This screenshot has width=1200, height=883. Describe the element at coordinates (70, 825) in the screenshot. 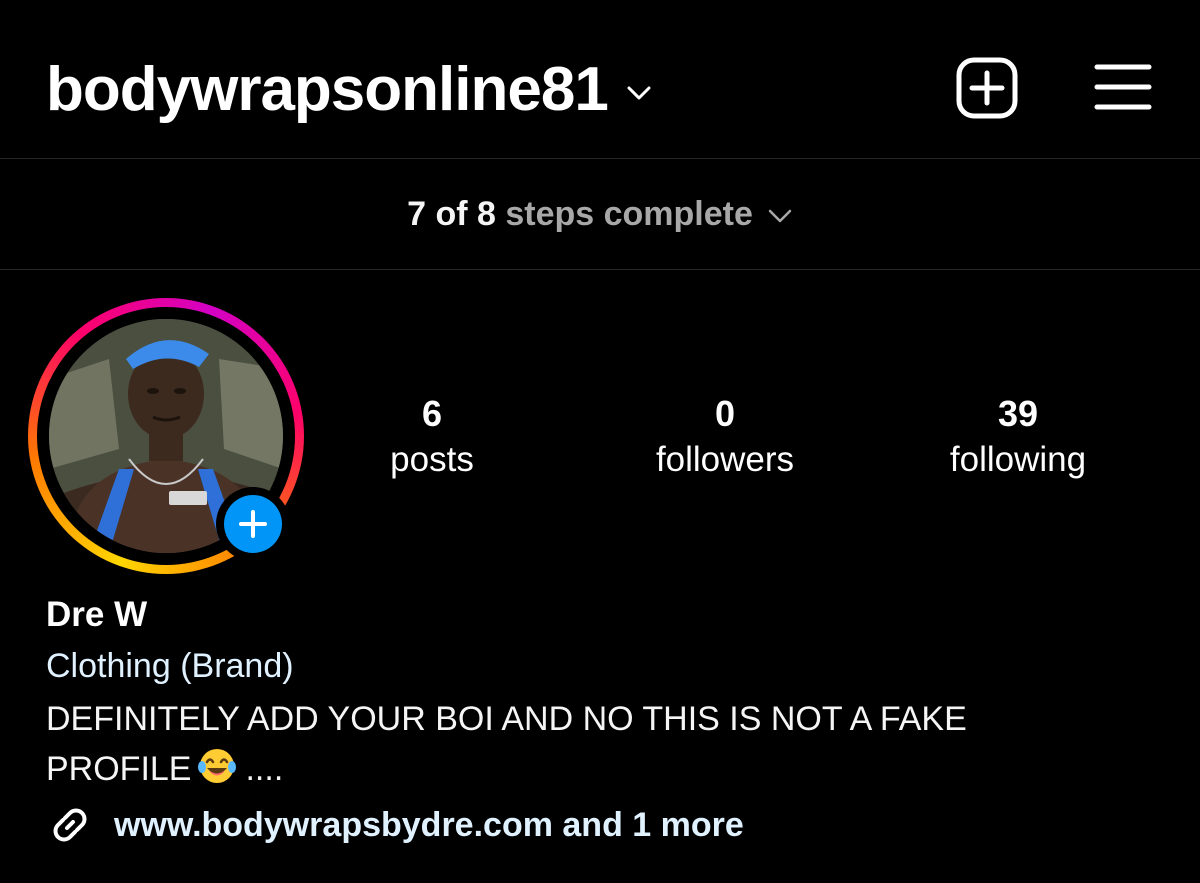

I see `link-icon` at that location.